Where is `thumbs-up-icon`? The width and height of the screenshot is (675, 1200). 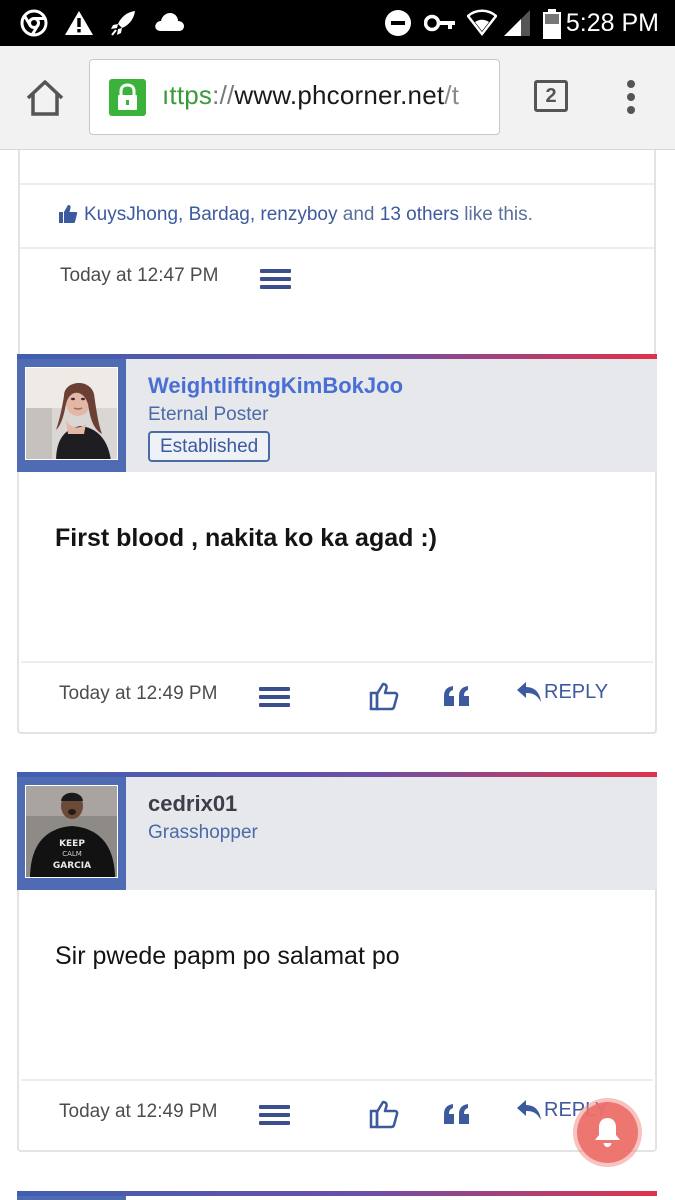 thumbs-up-icon is located at coordinates (68, 216).